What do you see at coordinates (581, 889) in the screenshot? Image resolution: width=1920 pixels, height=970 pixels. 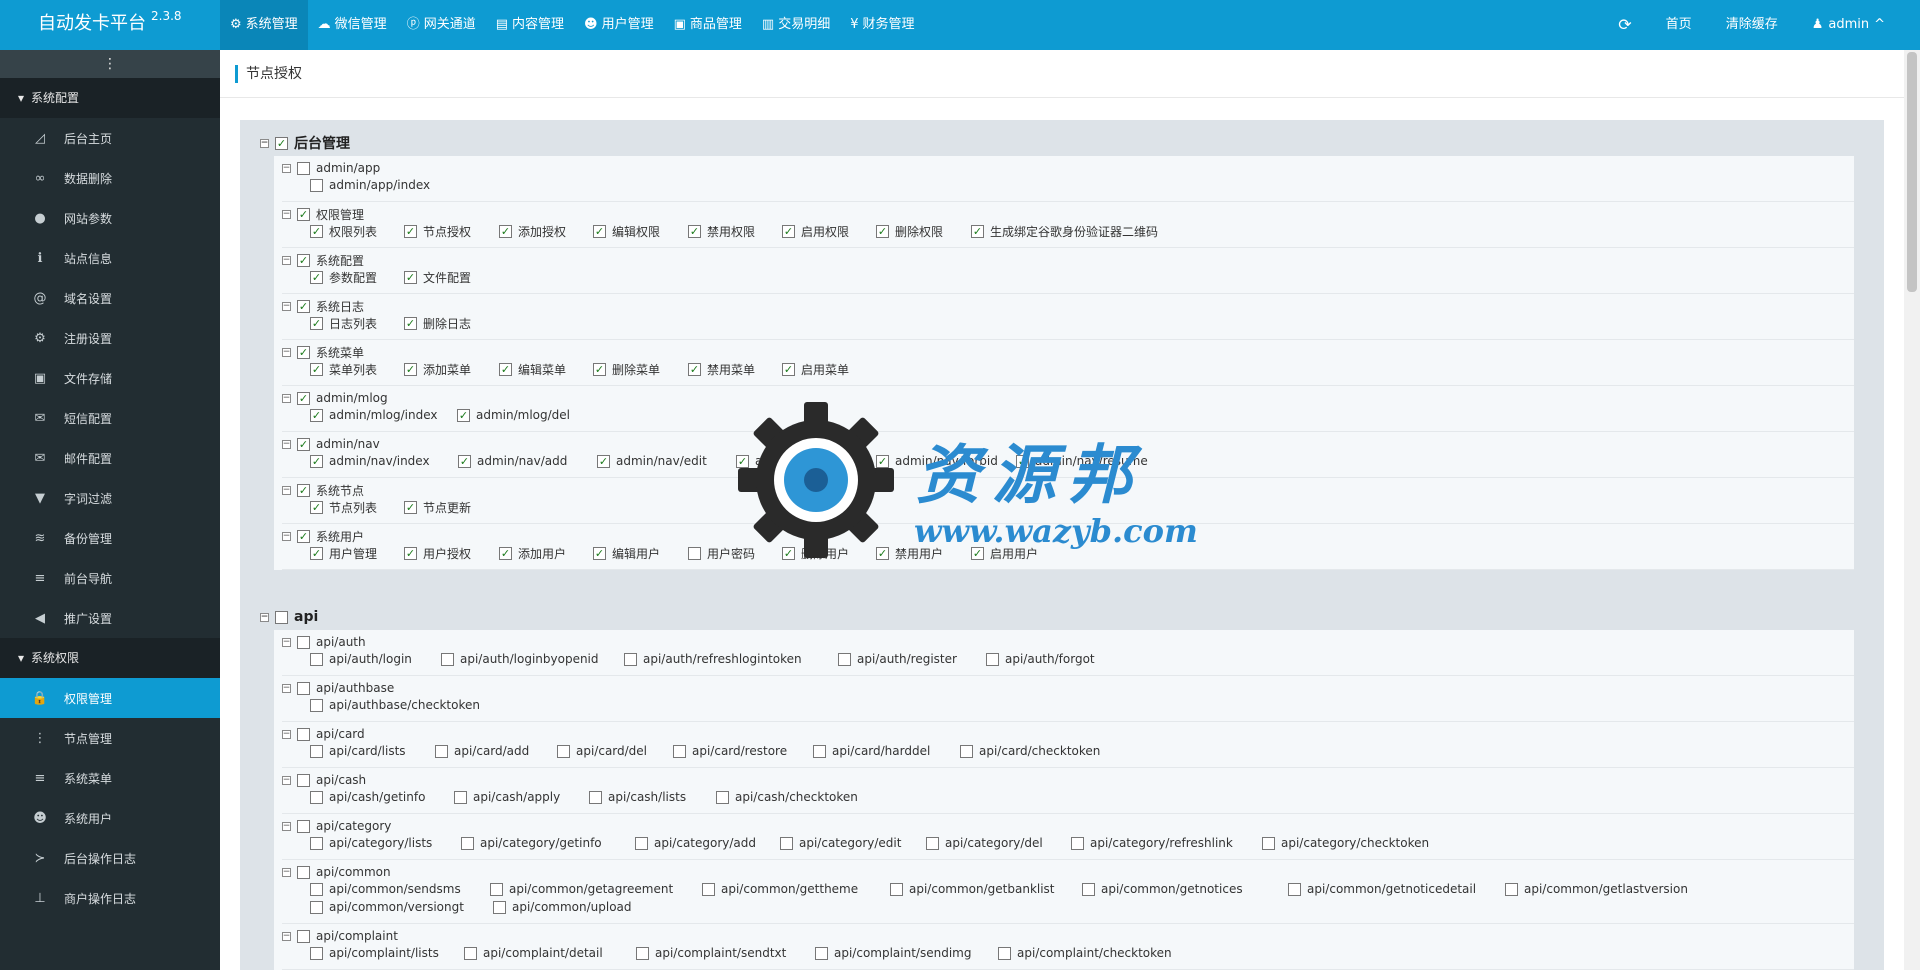 I see `node-leaf: api/common/getagreement` at bounding box center [581, 889].